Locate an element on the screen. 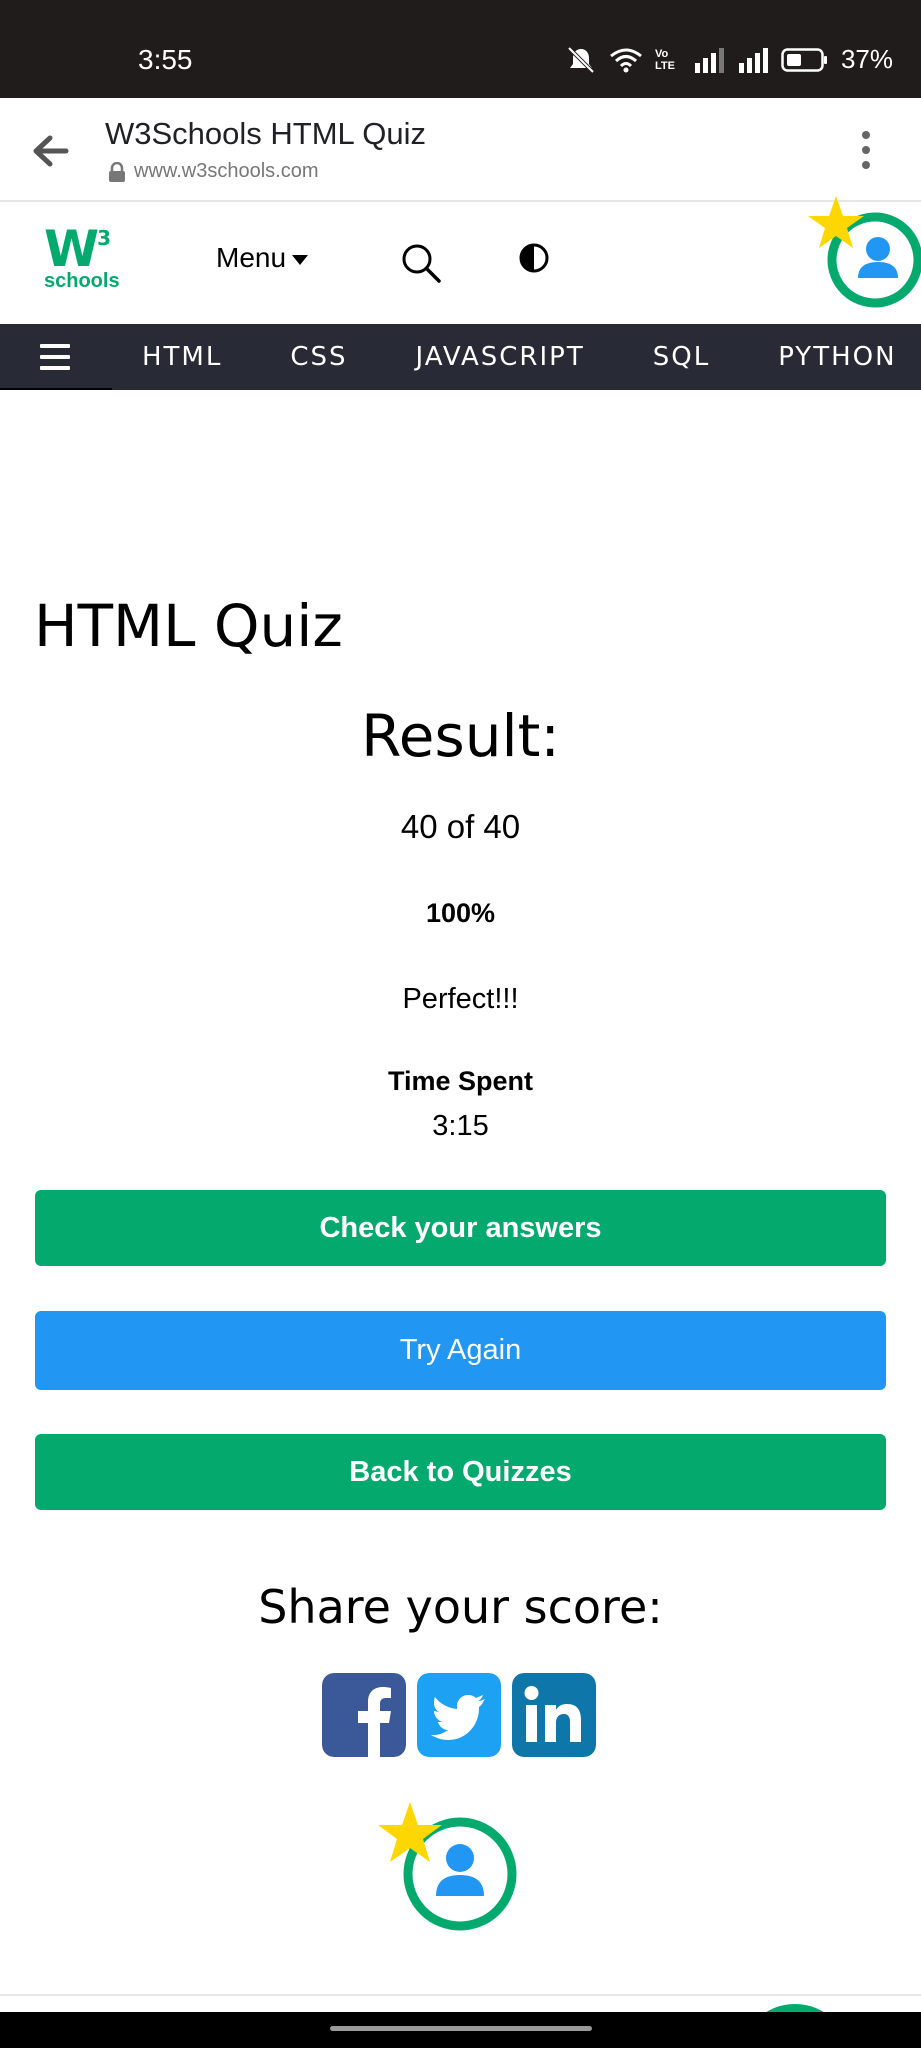  caret-down-icon is located at coordinates (300, 260).